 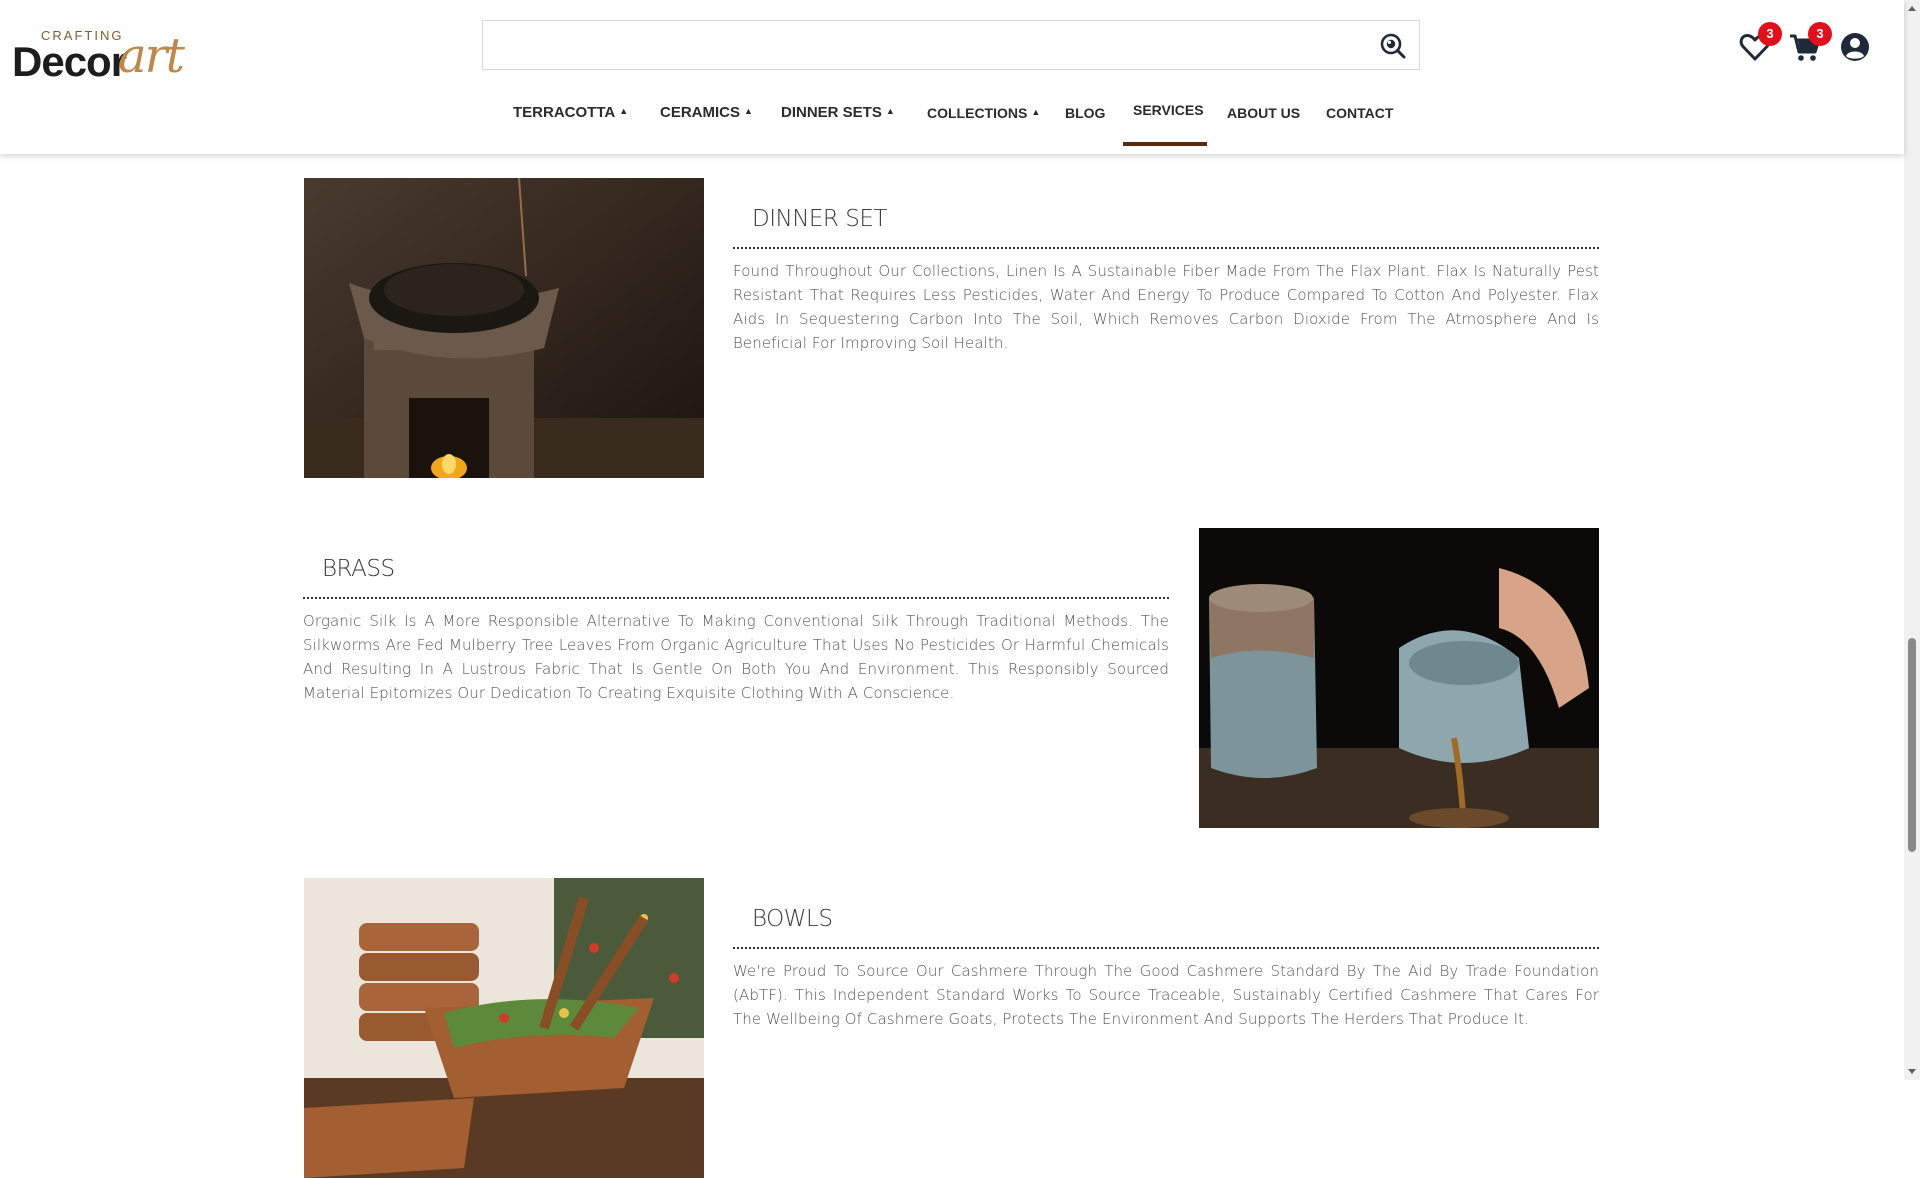 I want to click on nav-about-us: ABOUT US, so click(x=1263, y=130).